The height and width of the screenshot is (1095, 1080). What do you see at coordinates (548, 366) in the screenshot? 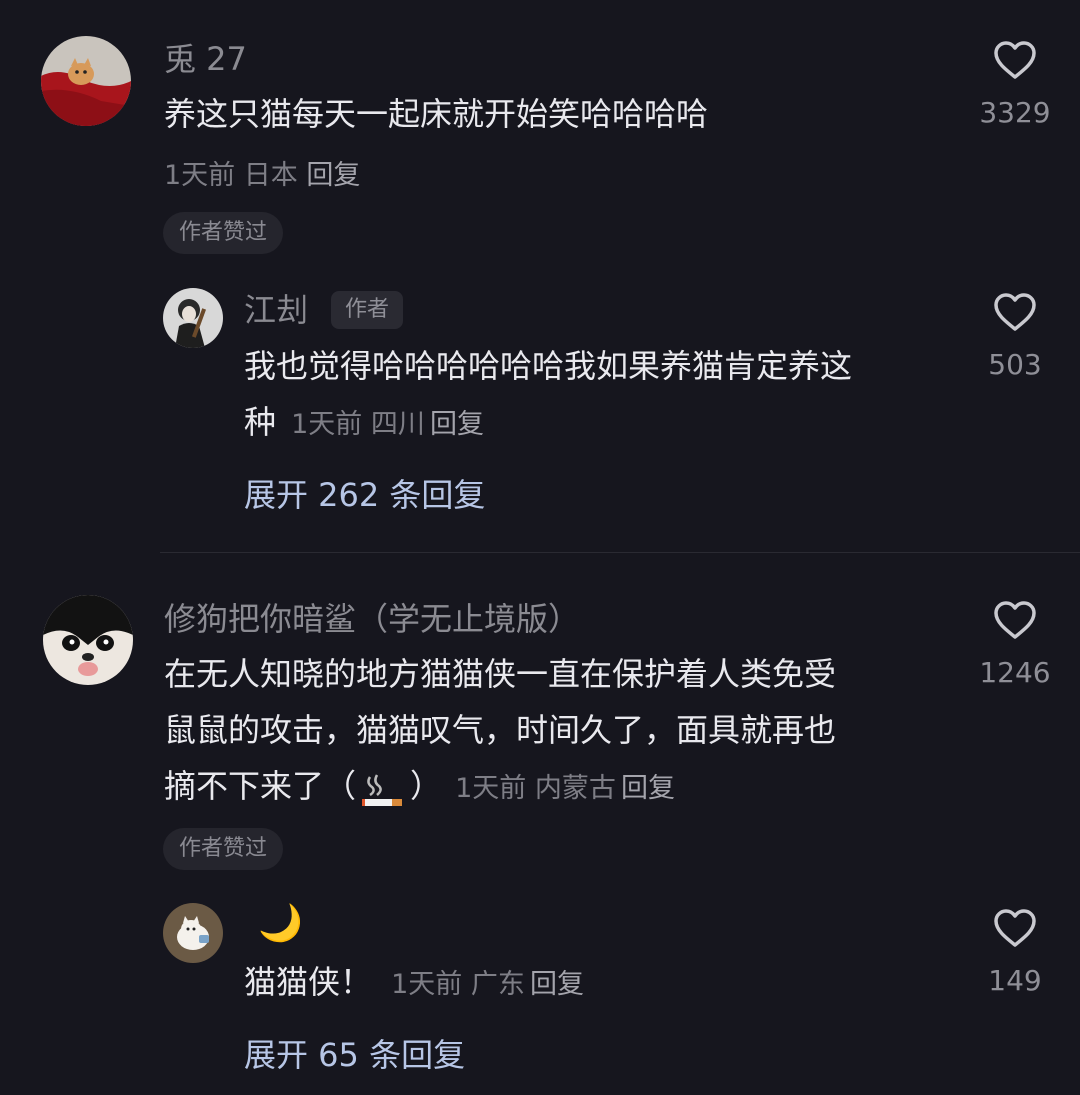
I see `reply-text: 我也觉得哈哈哈哈哈哈我如果养猫肯定养这` at bounding box center [548, 366].